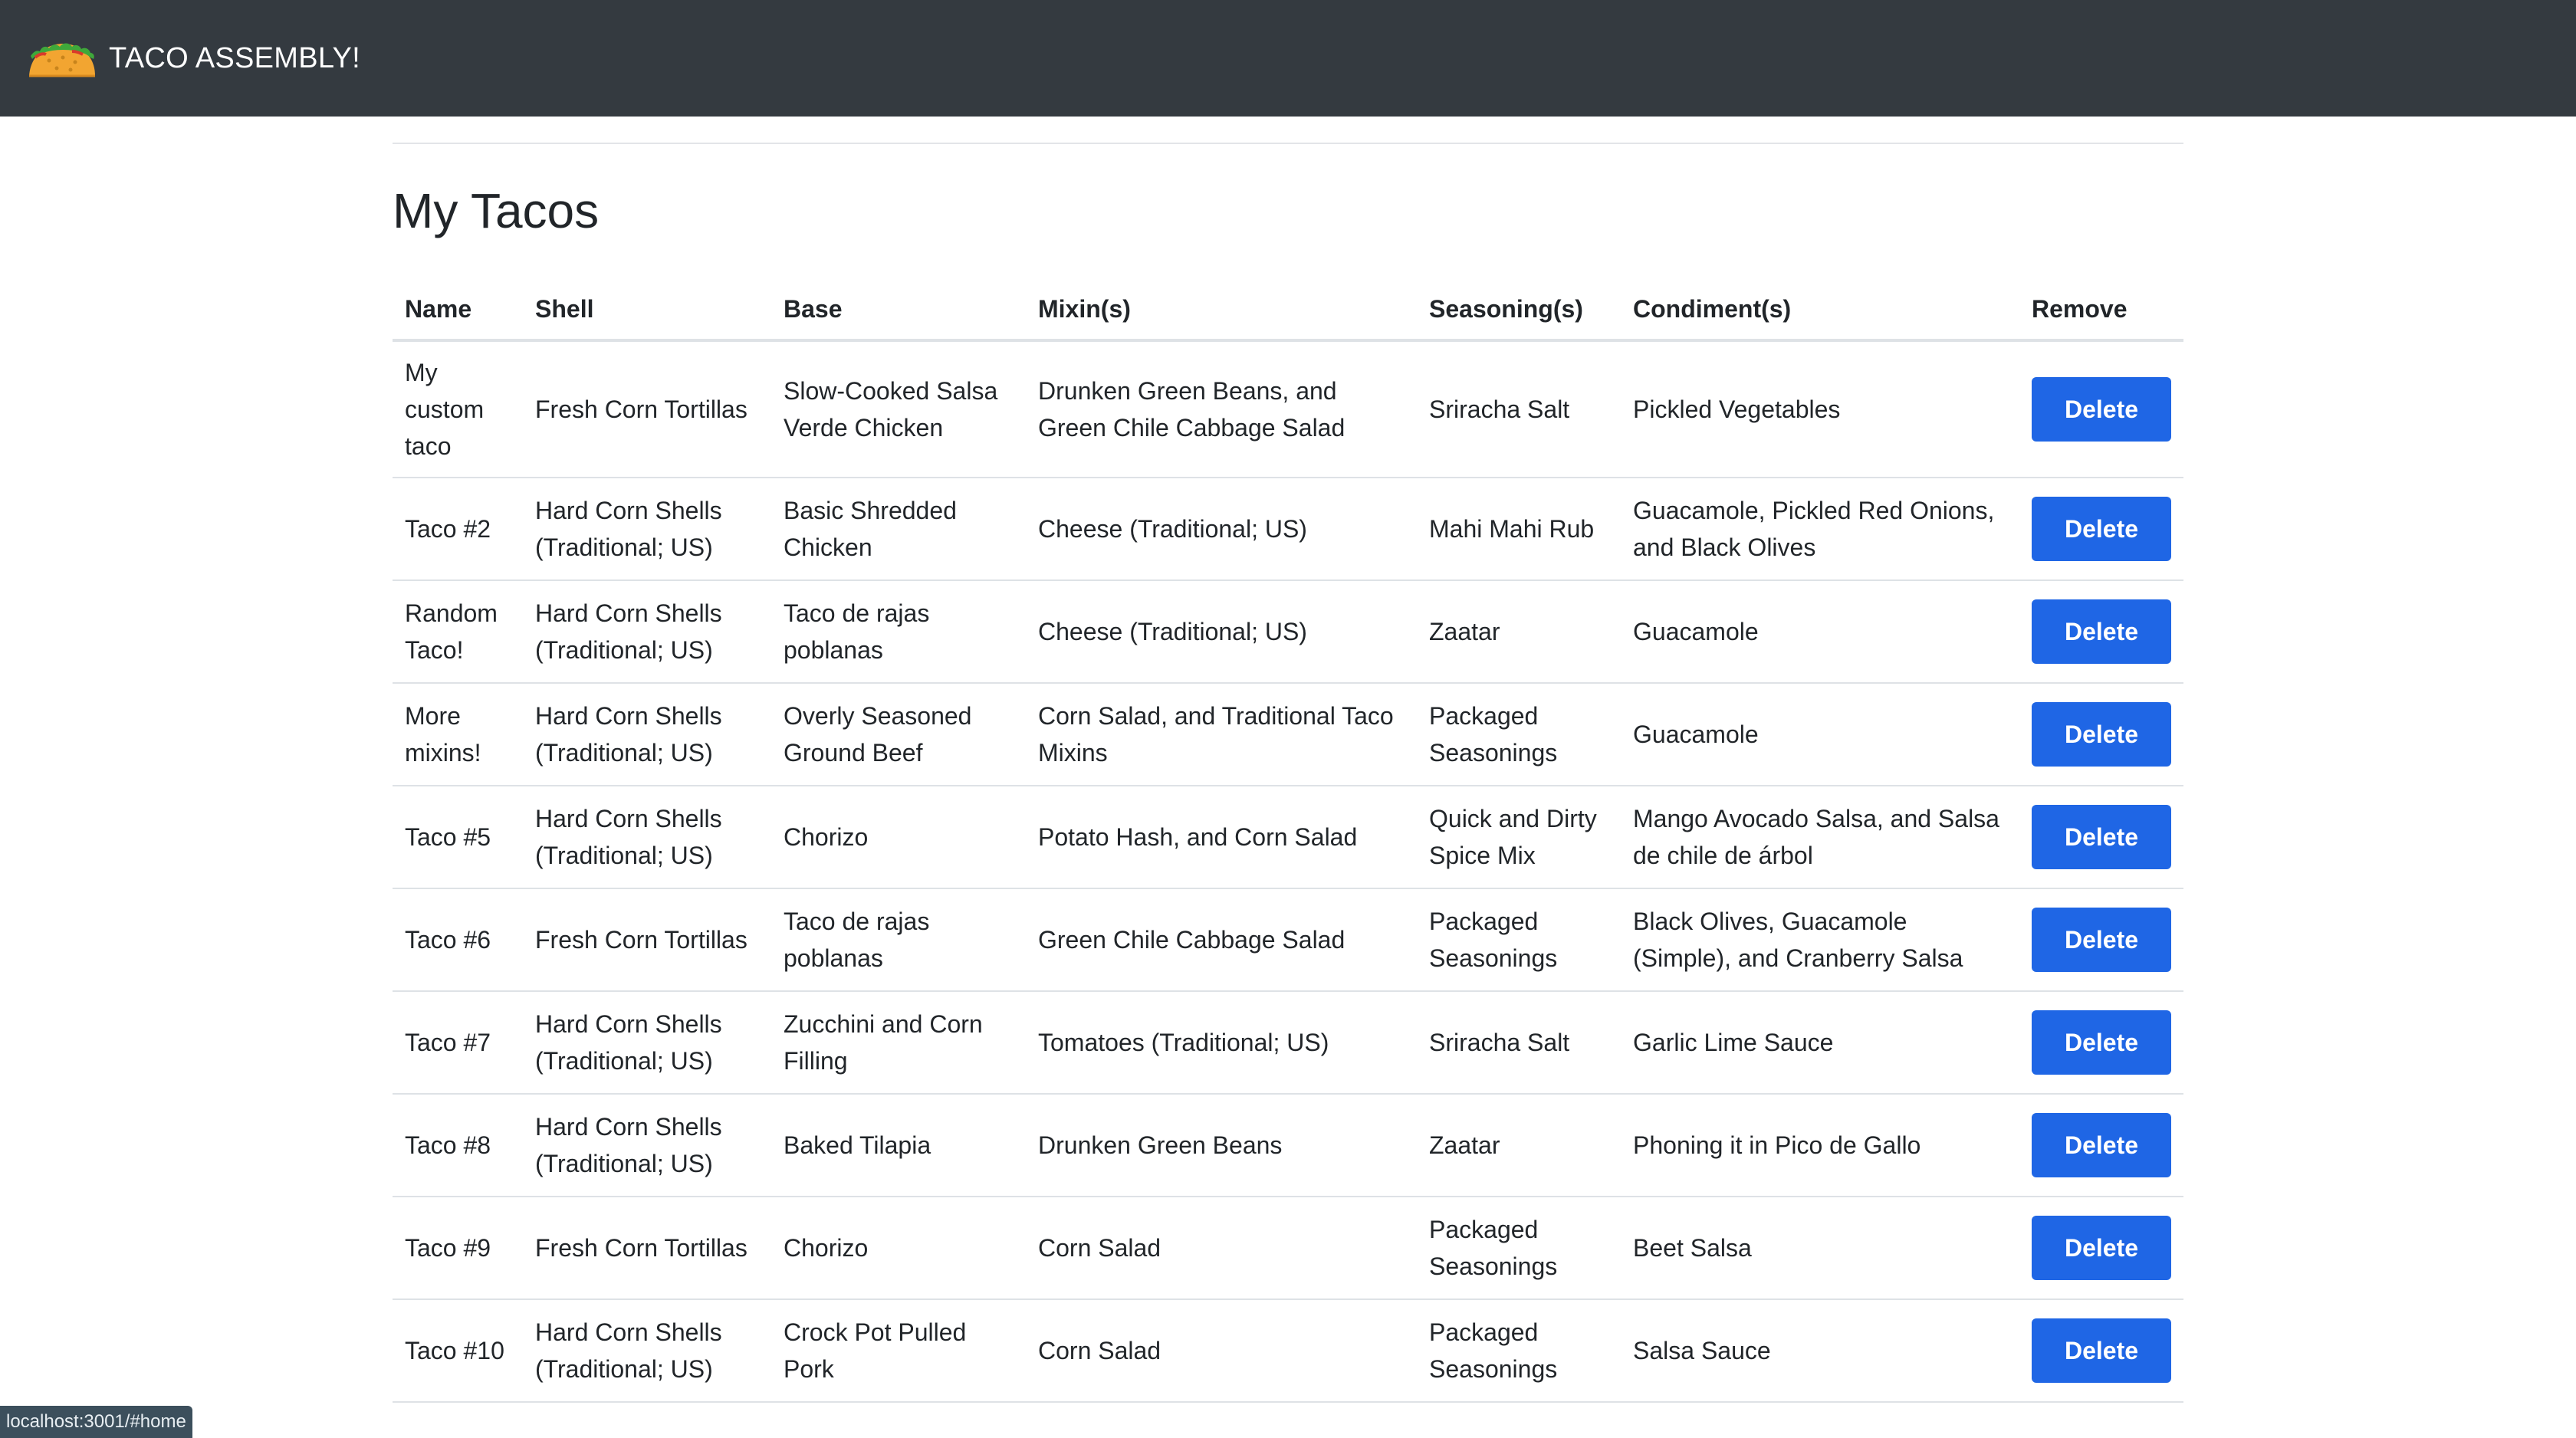  I want to click on navbar: TACO ASSEMBLY!, so click(1288, 58).